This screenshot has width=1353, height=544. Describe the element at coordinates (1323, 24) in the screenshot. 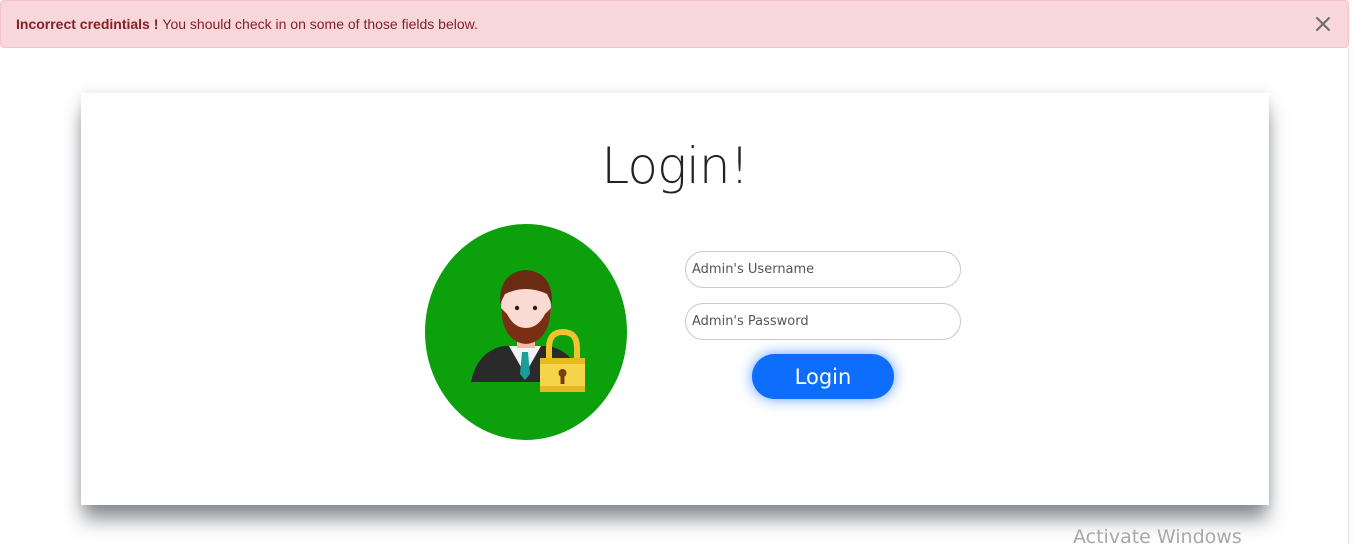

I see `close-icon` at that location.